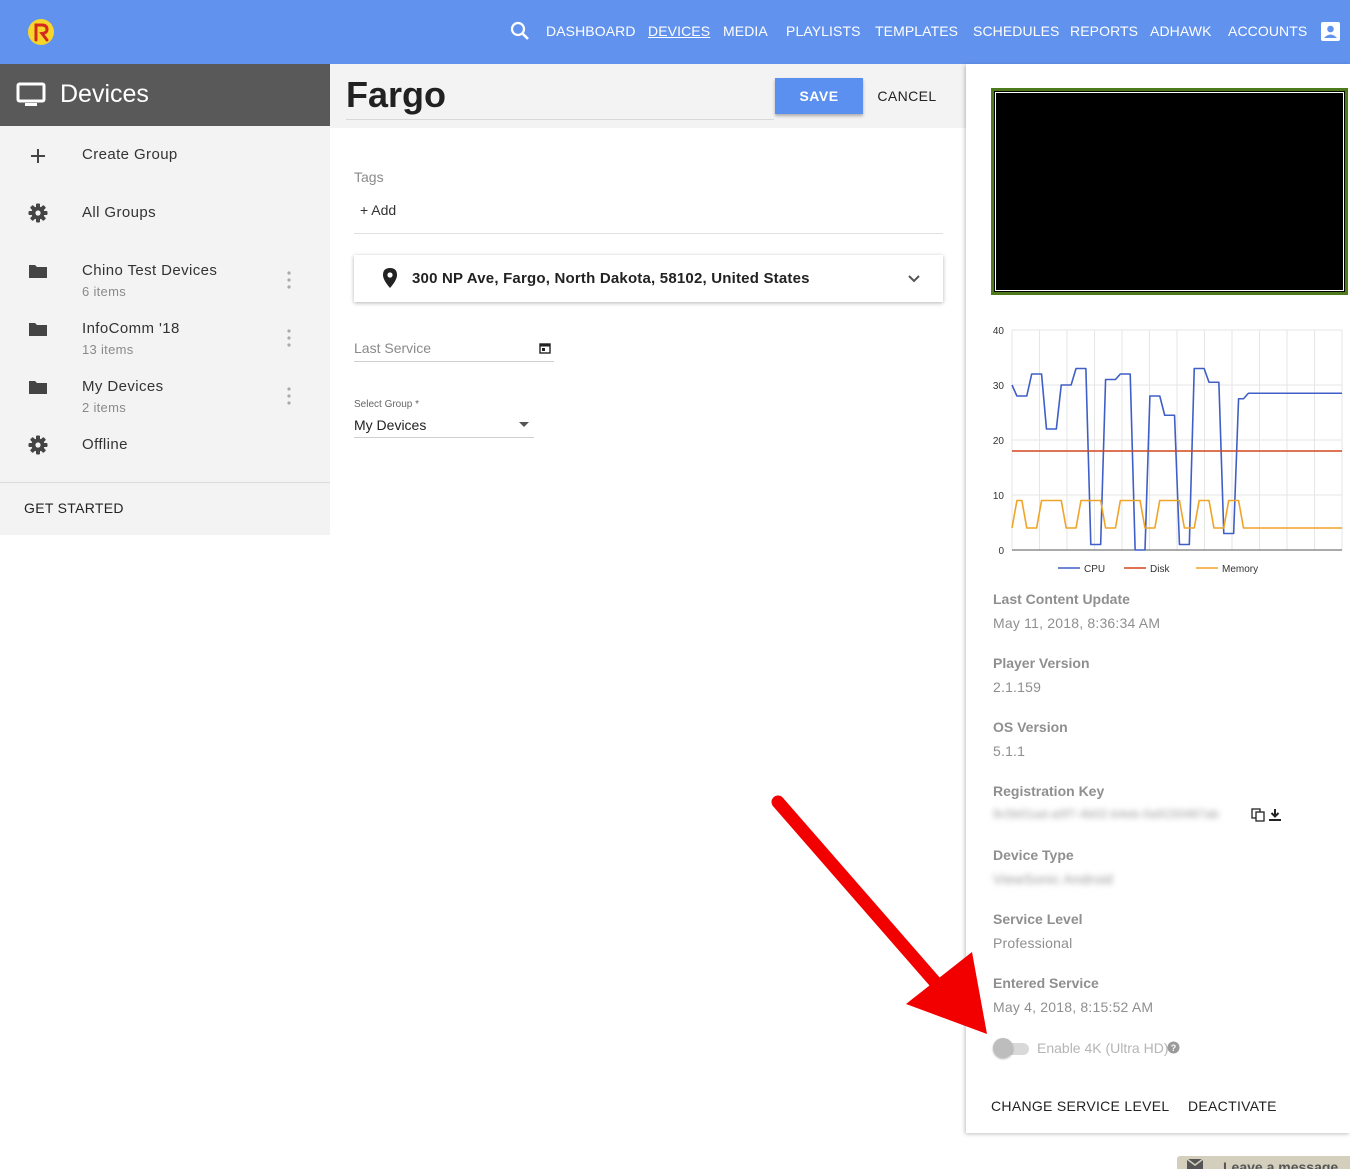  What do you see at coordinates (165, 213) in the screenshot?
I see `sidebar-item-all-groups: All Groups` at bounding box center [165, 213].